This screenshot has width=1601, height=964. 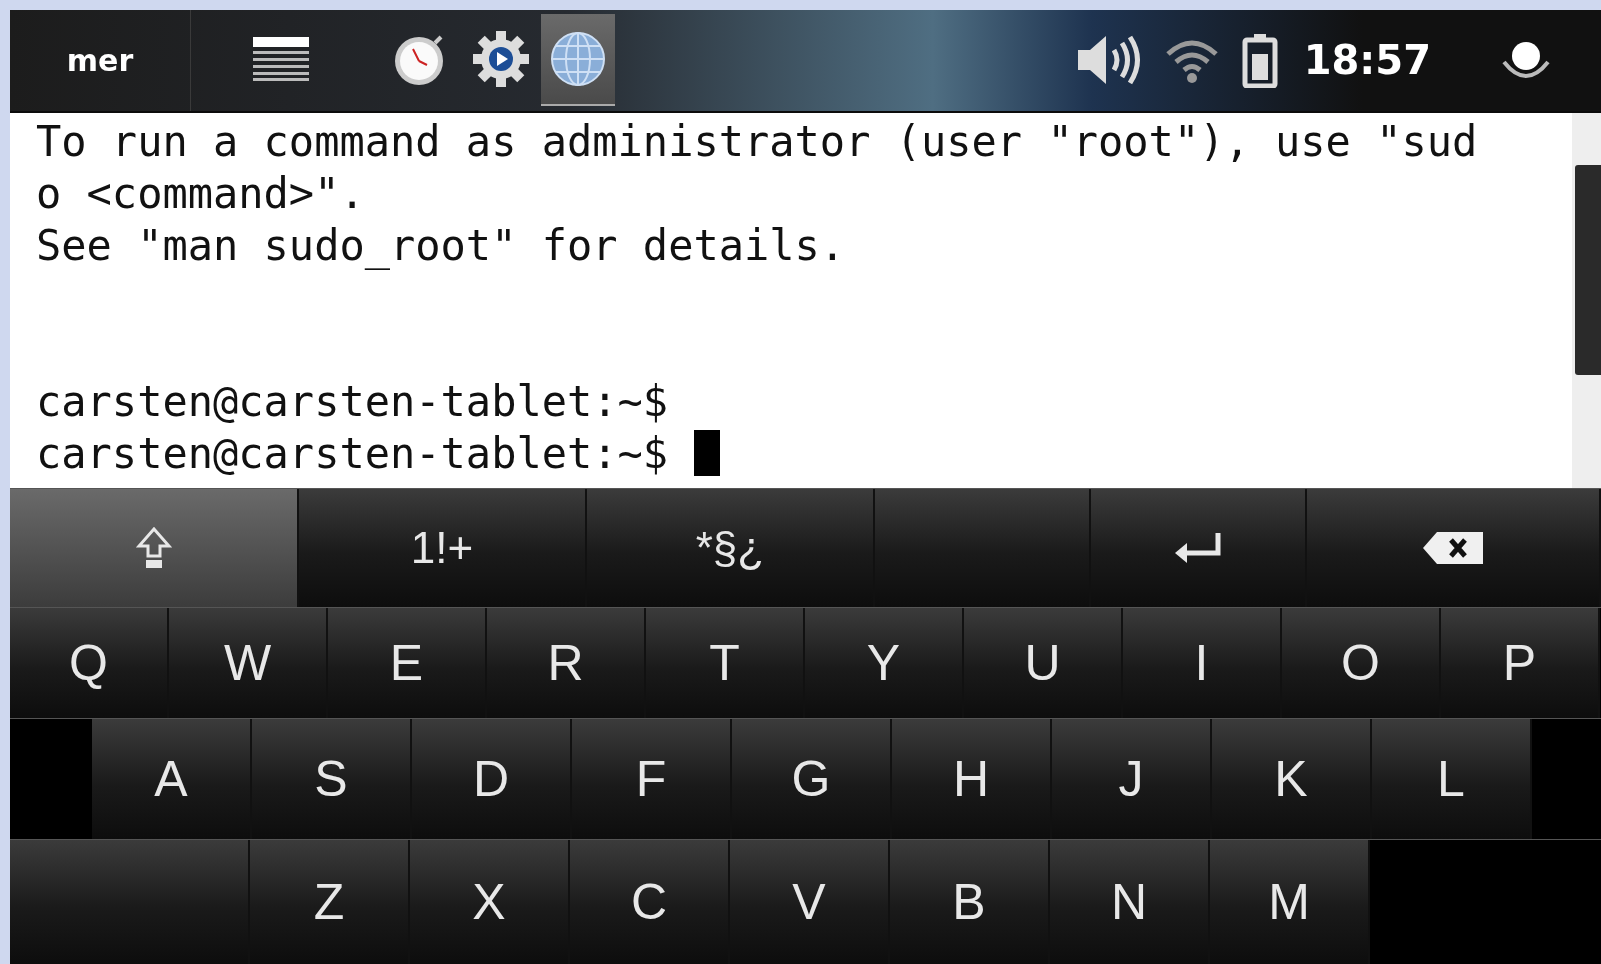 I want to click on globe-launcher, so click(x=578, y=60).